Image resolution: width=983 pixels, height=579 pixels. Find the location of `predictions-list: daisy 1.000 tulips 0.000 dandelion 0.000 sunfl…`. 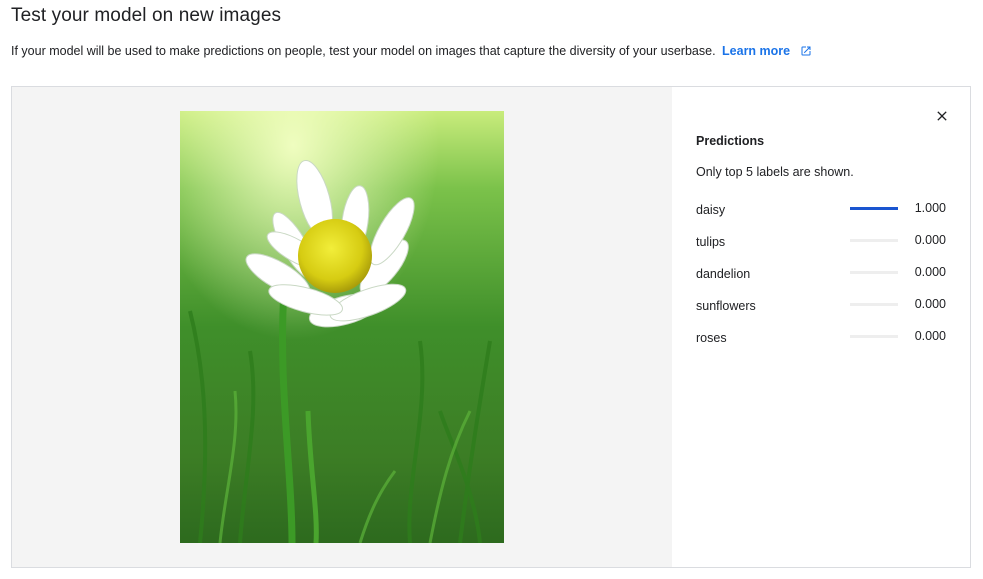

predictions-list: daisy 1.000 tulips 0.000 dandelion 0.000 sunfl… is located at coordinates (826, 281).